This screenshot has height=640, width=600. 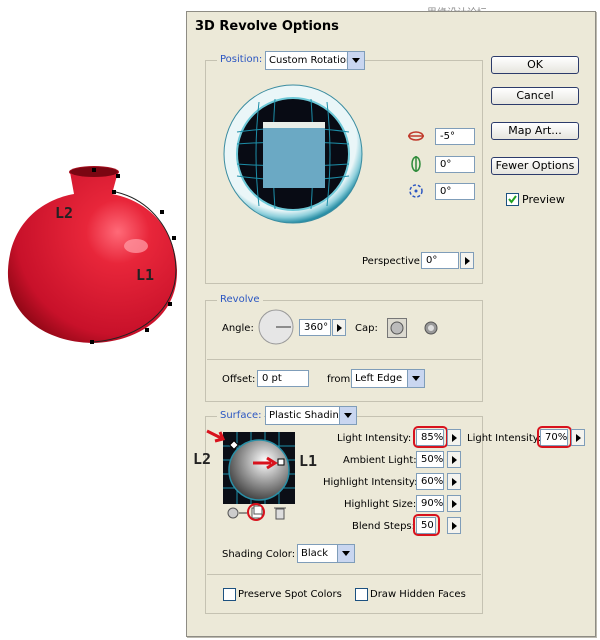 What do you see at coordinates (440, 260) in the screenshot?
I see `perspective-field: 0°` at bounding box center [440, 260].